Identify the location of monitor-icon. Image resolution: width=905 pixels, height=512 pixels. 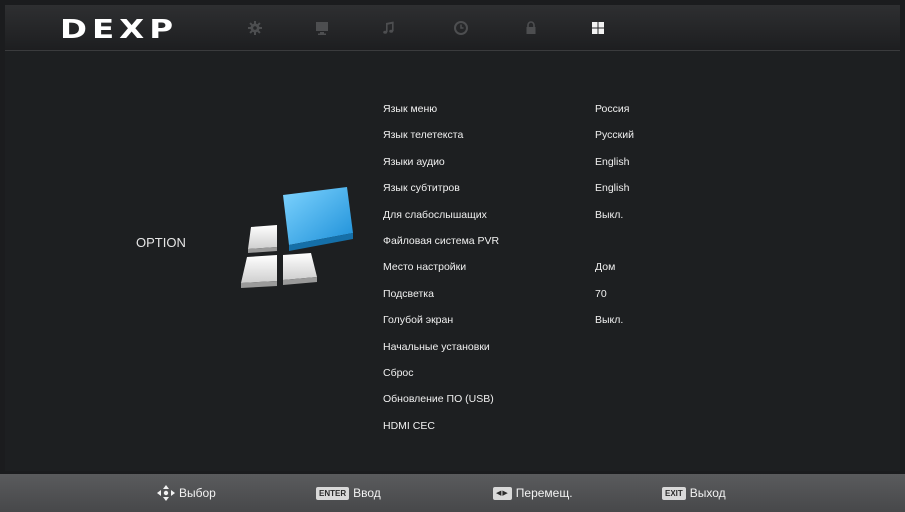
(322, 28).